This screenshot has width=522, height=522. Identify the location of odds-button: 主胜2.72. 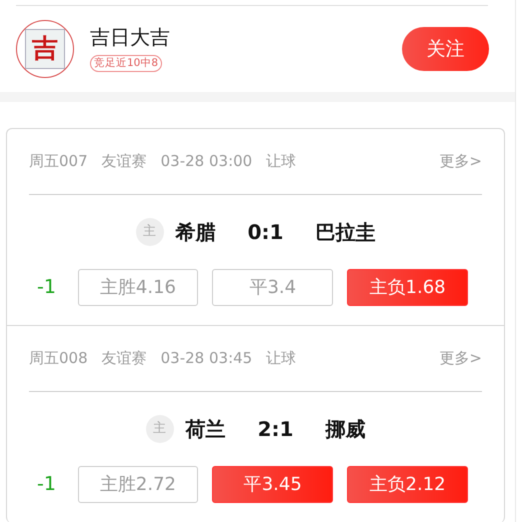
(138, 484).